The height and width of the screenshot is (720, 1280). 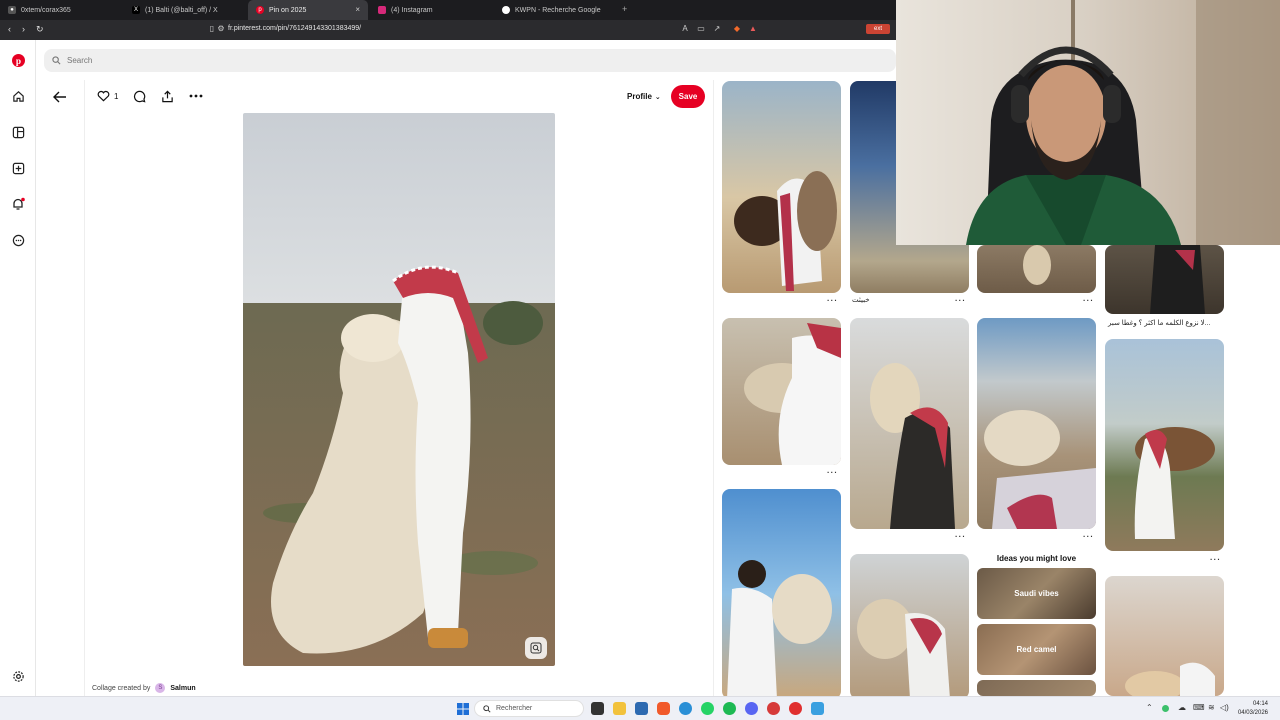 I want to click on edge-icon, so click(x=685, y=708).